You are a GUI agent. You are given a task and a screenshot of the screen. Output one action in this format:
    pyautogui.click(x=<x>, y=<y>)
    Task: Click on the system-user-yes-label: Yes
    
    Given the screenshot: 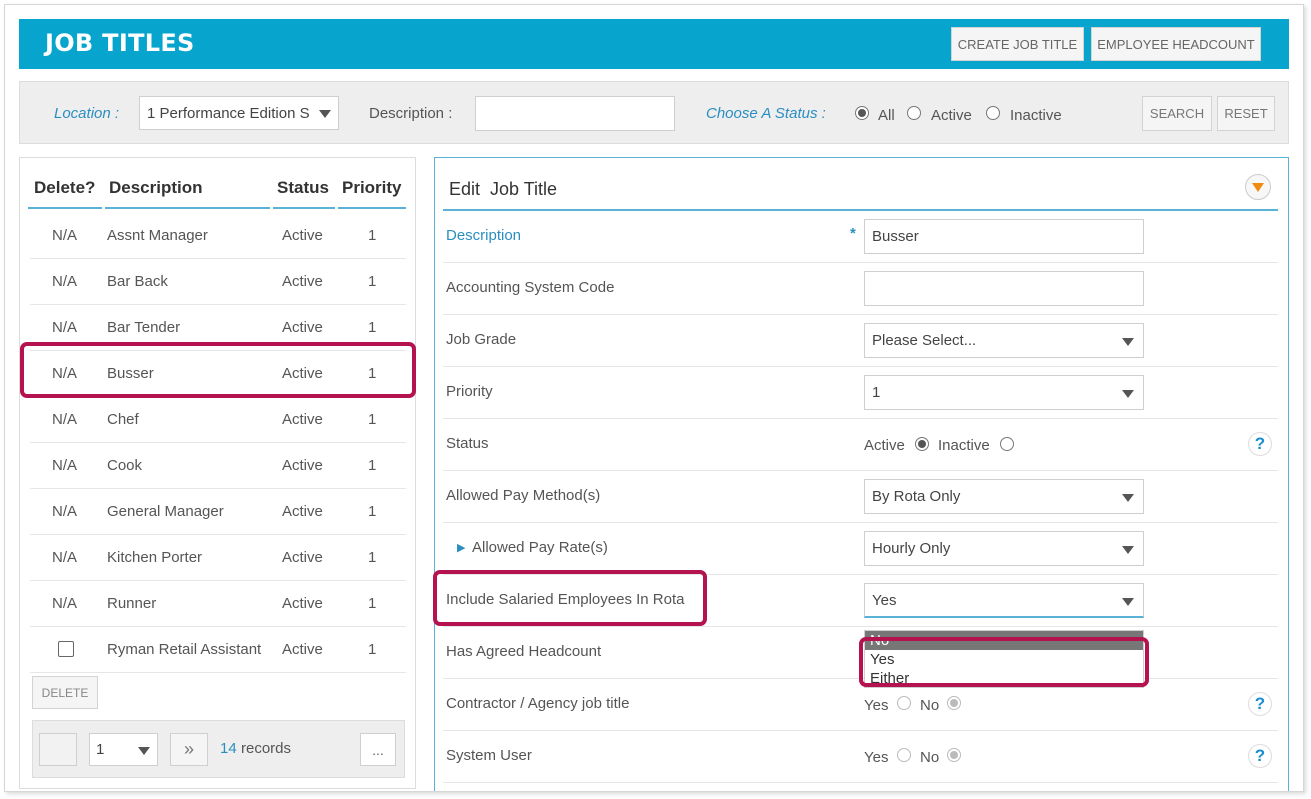 What is the action you would take?
    pyautogui.click(x=876, y=757)
    